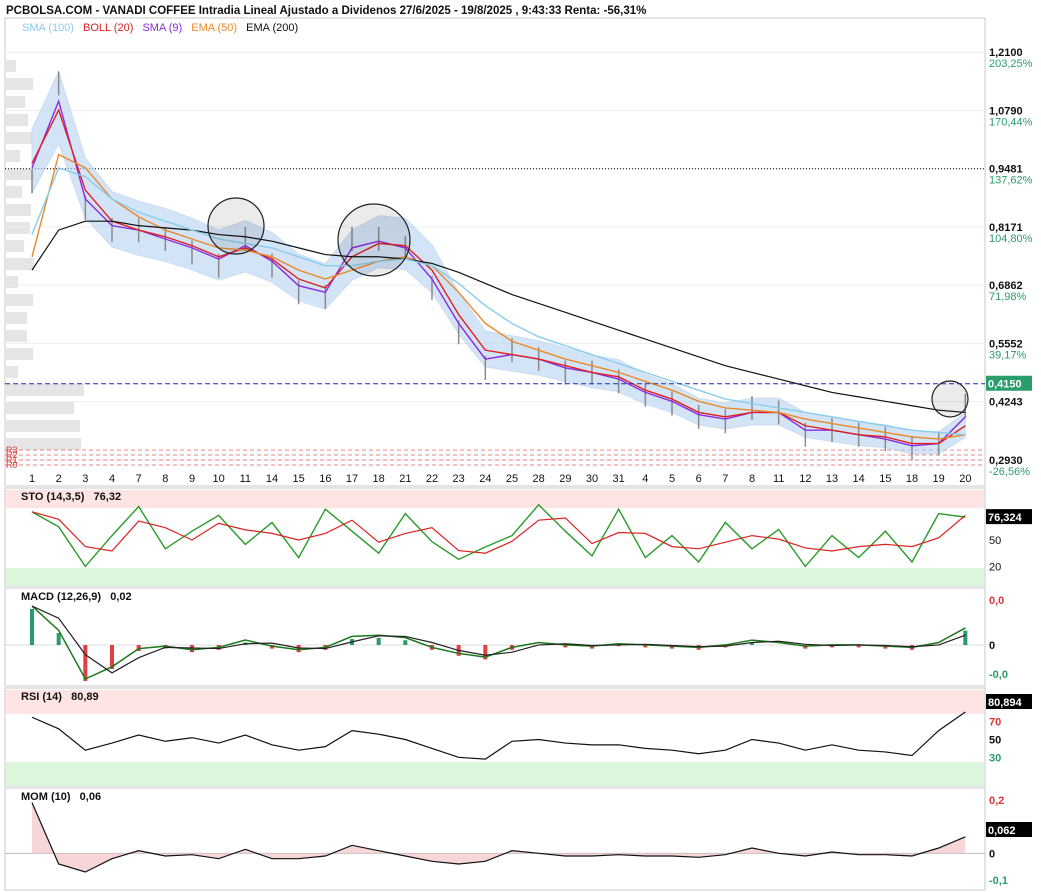 This screenshot has height=892, width=1041. I want to click on price-tick-label: 0,4243, so click(1006, 403).